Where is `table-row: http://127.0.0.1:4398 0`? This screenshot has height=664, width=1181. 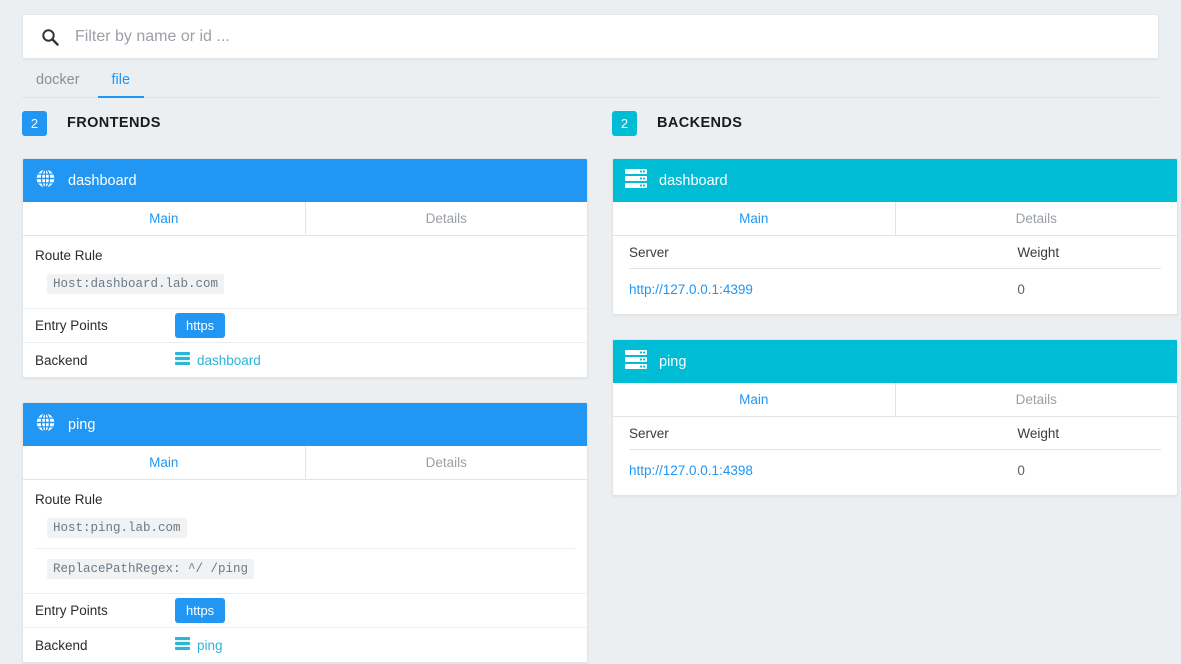
table-row: http://127.0.0.1:4398 0 is located at coordinates (895, 470).